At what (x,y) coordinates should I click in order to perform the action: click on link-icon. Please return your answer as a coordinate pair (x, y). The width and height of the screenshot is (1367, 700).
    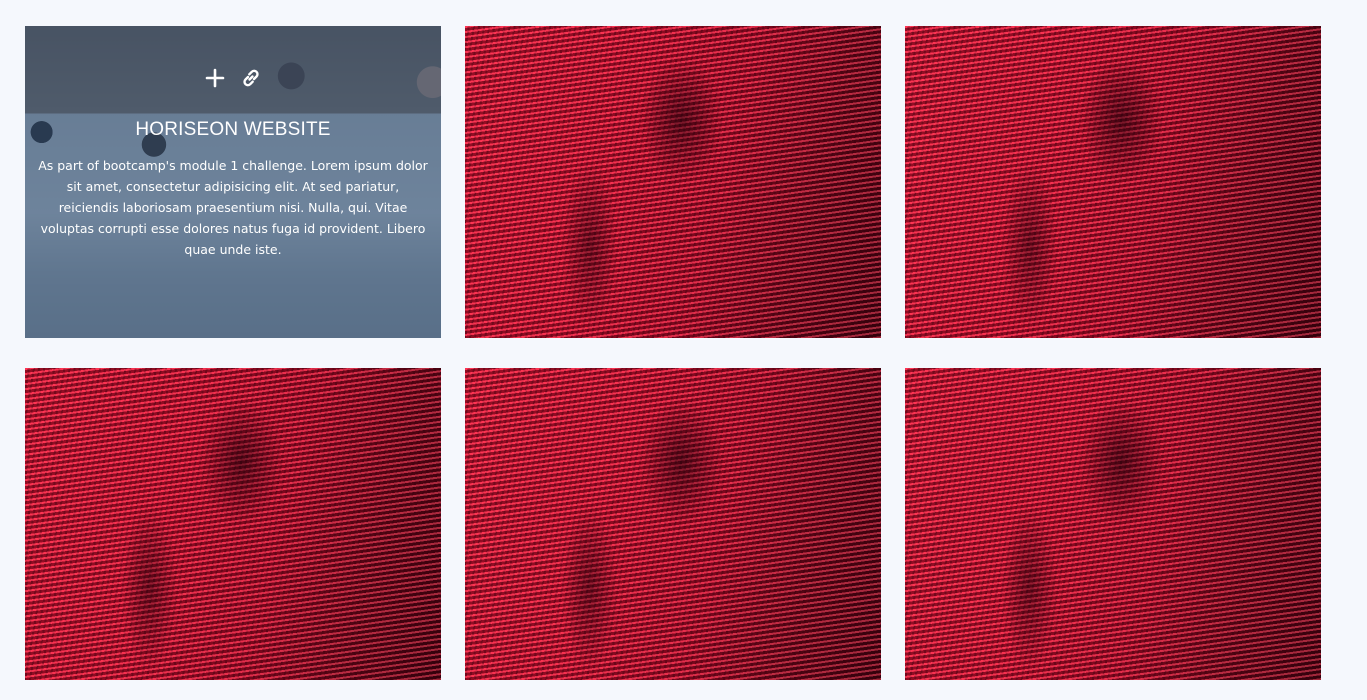
    Looking at the image, I should click on (251, 78).